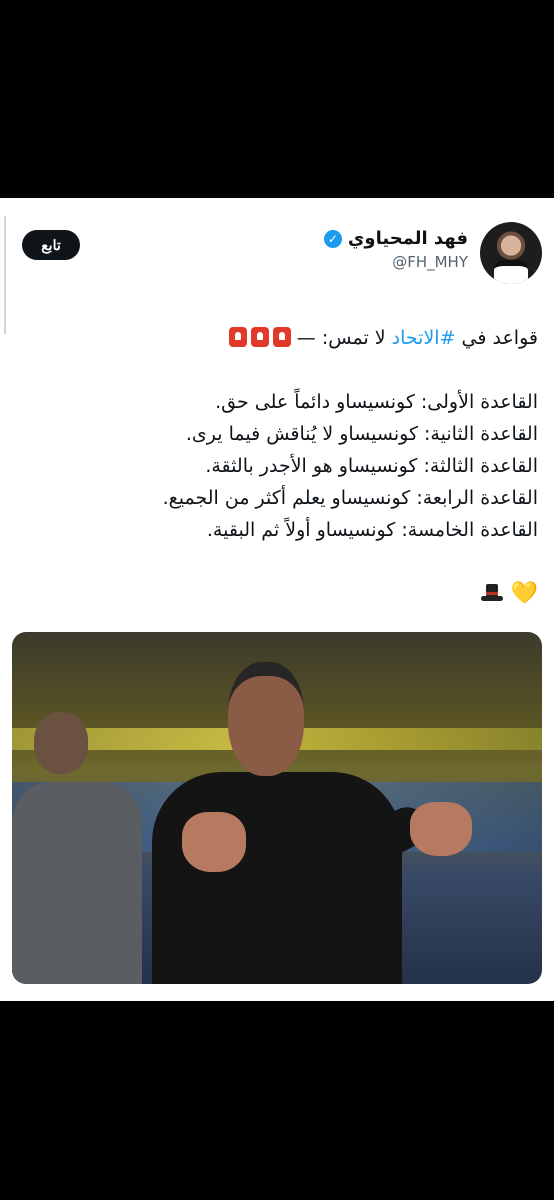  I want to click on author-display-name: فهد المحياوي, so click(408, 238).